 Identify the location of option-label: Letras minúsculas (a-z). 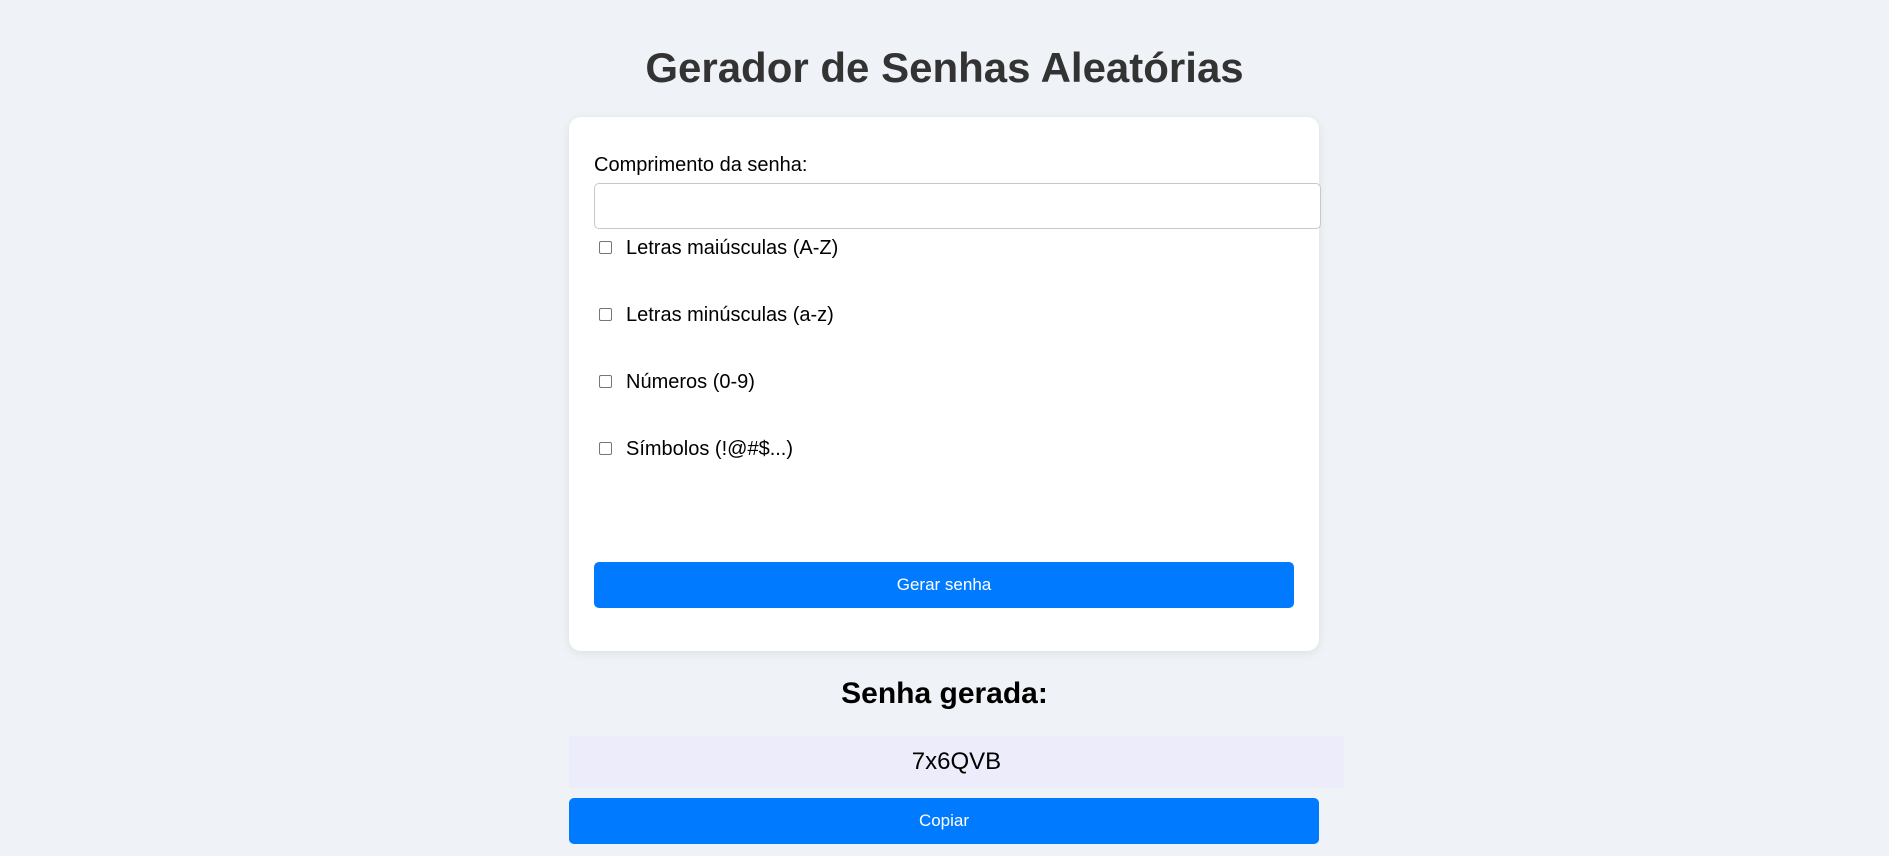
(730, 315).